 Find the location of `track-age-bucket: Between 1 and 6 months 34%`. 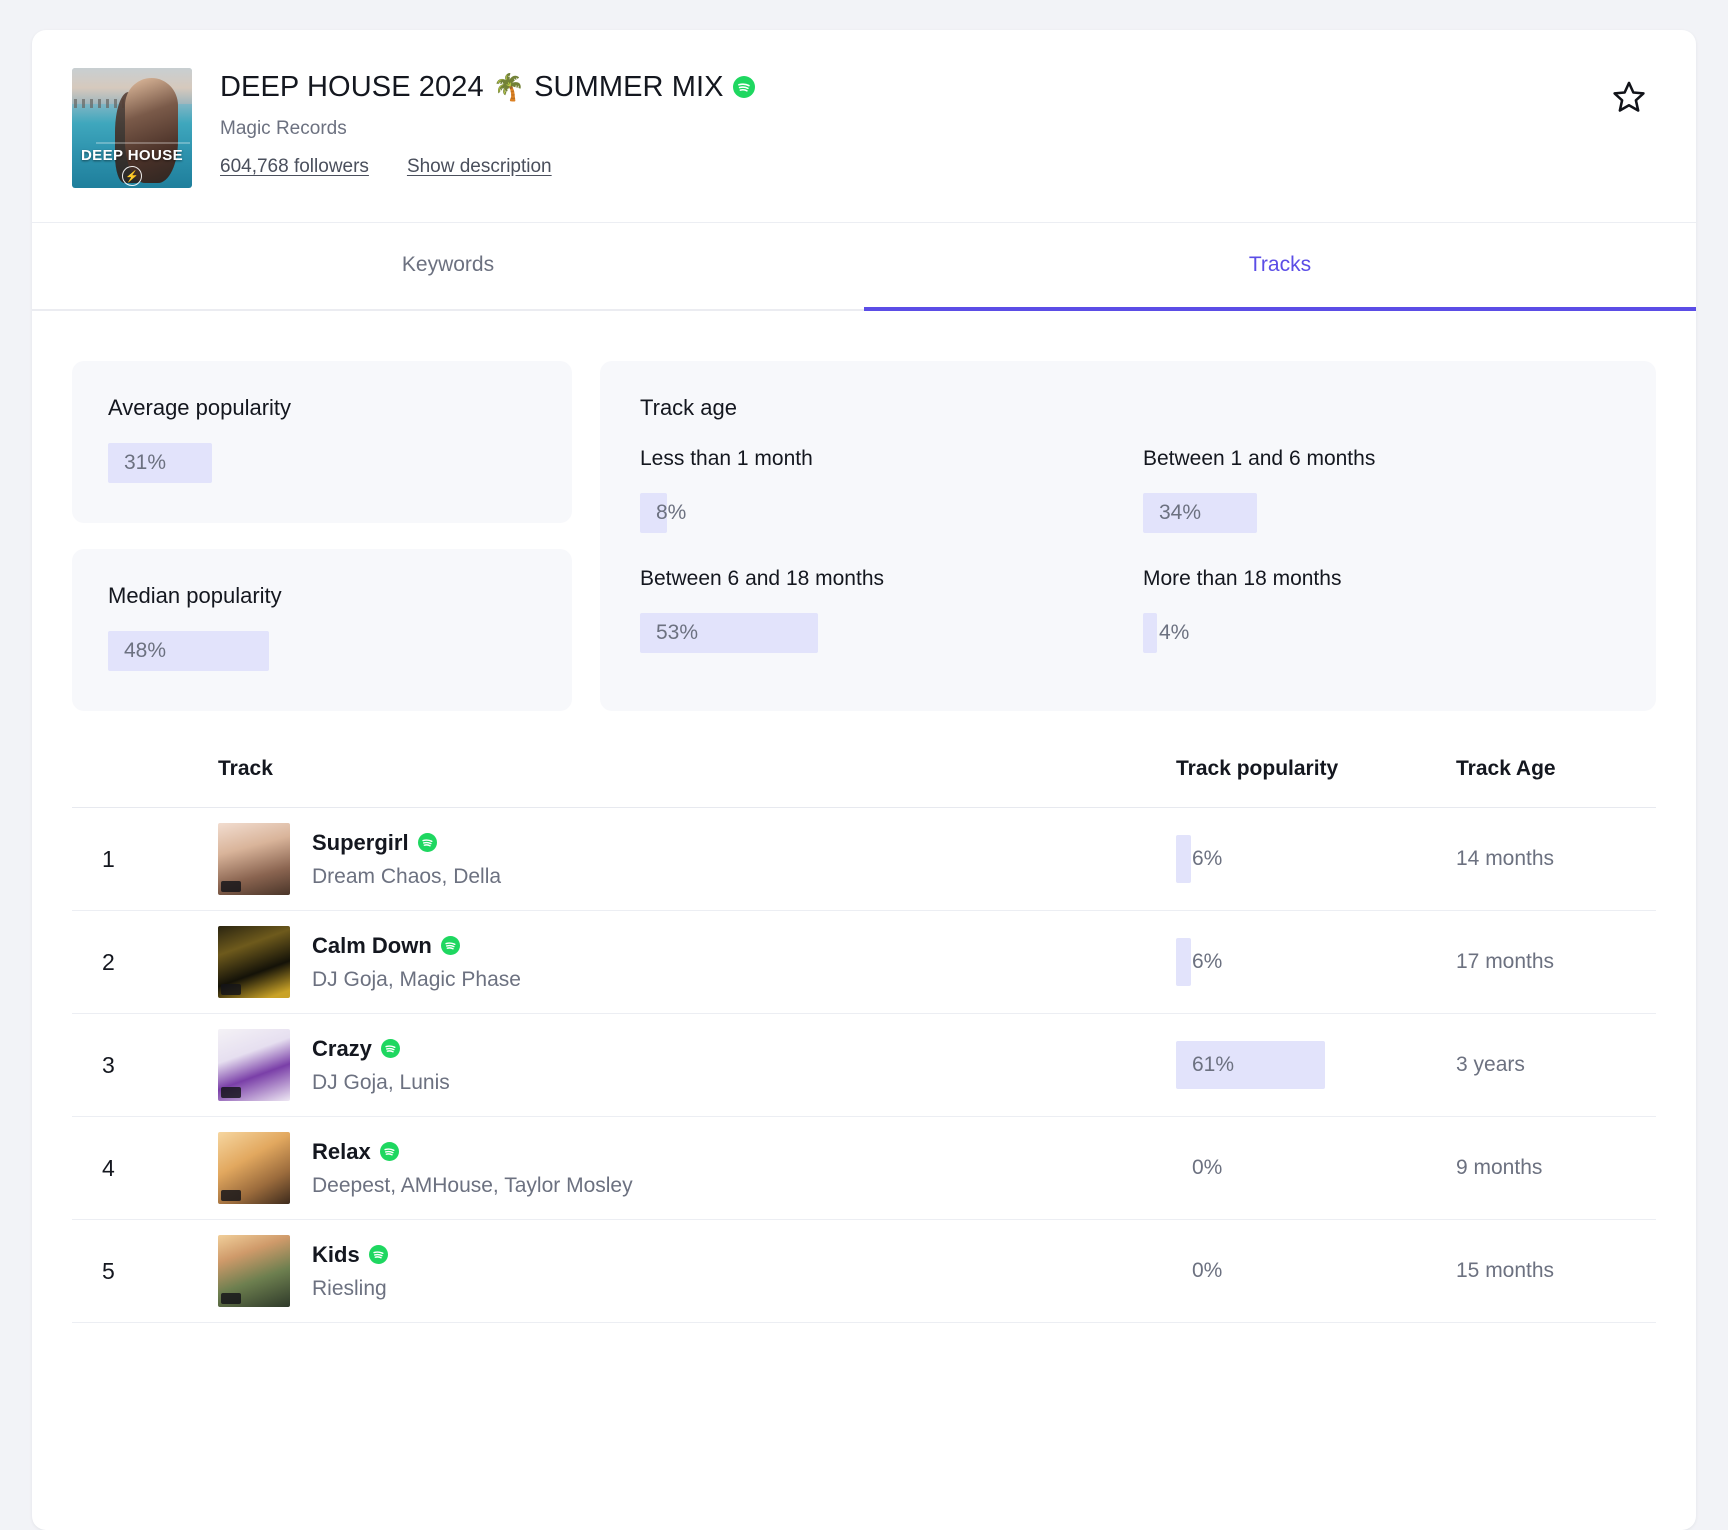

track-age-bucket: Between 1 and 6 months 34% is located at coordinates (1379, 490).